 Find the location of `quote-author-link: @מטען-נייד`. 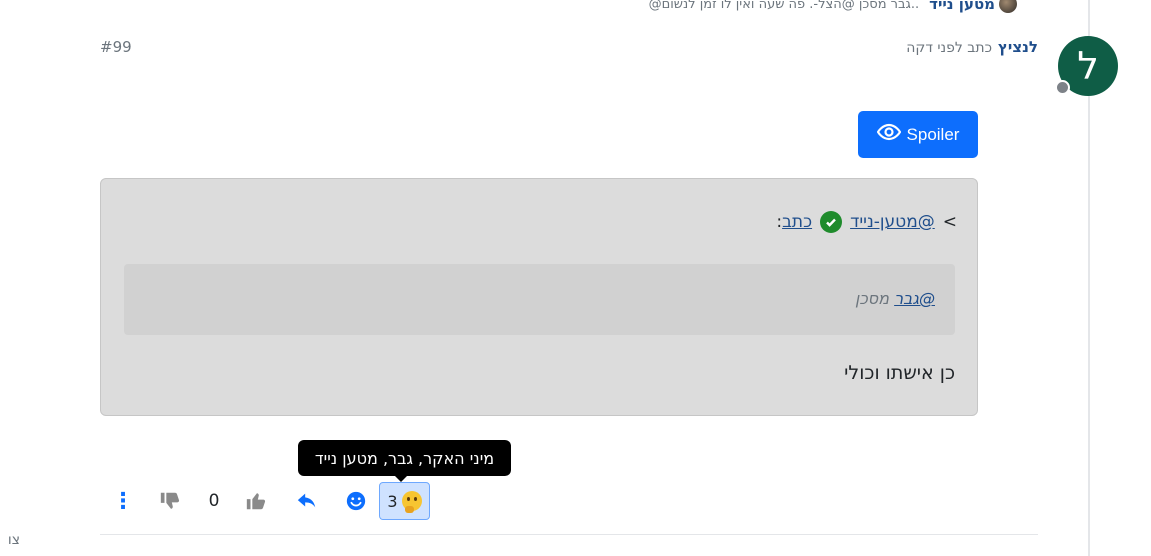

quote-author-link: @מטען-נייד is located at coordinates (892, 222).